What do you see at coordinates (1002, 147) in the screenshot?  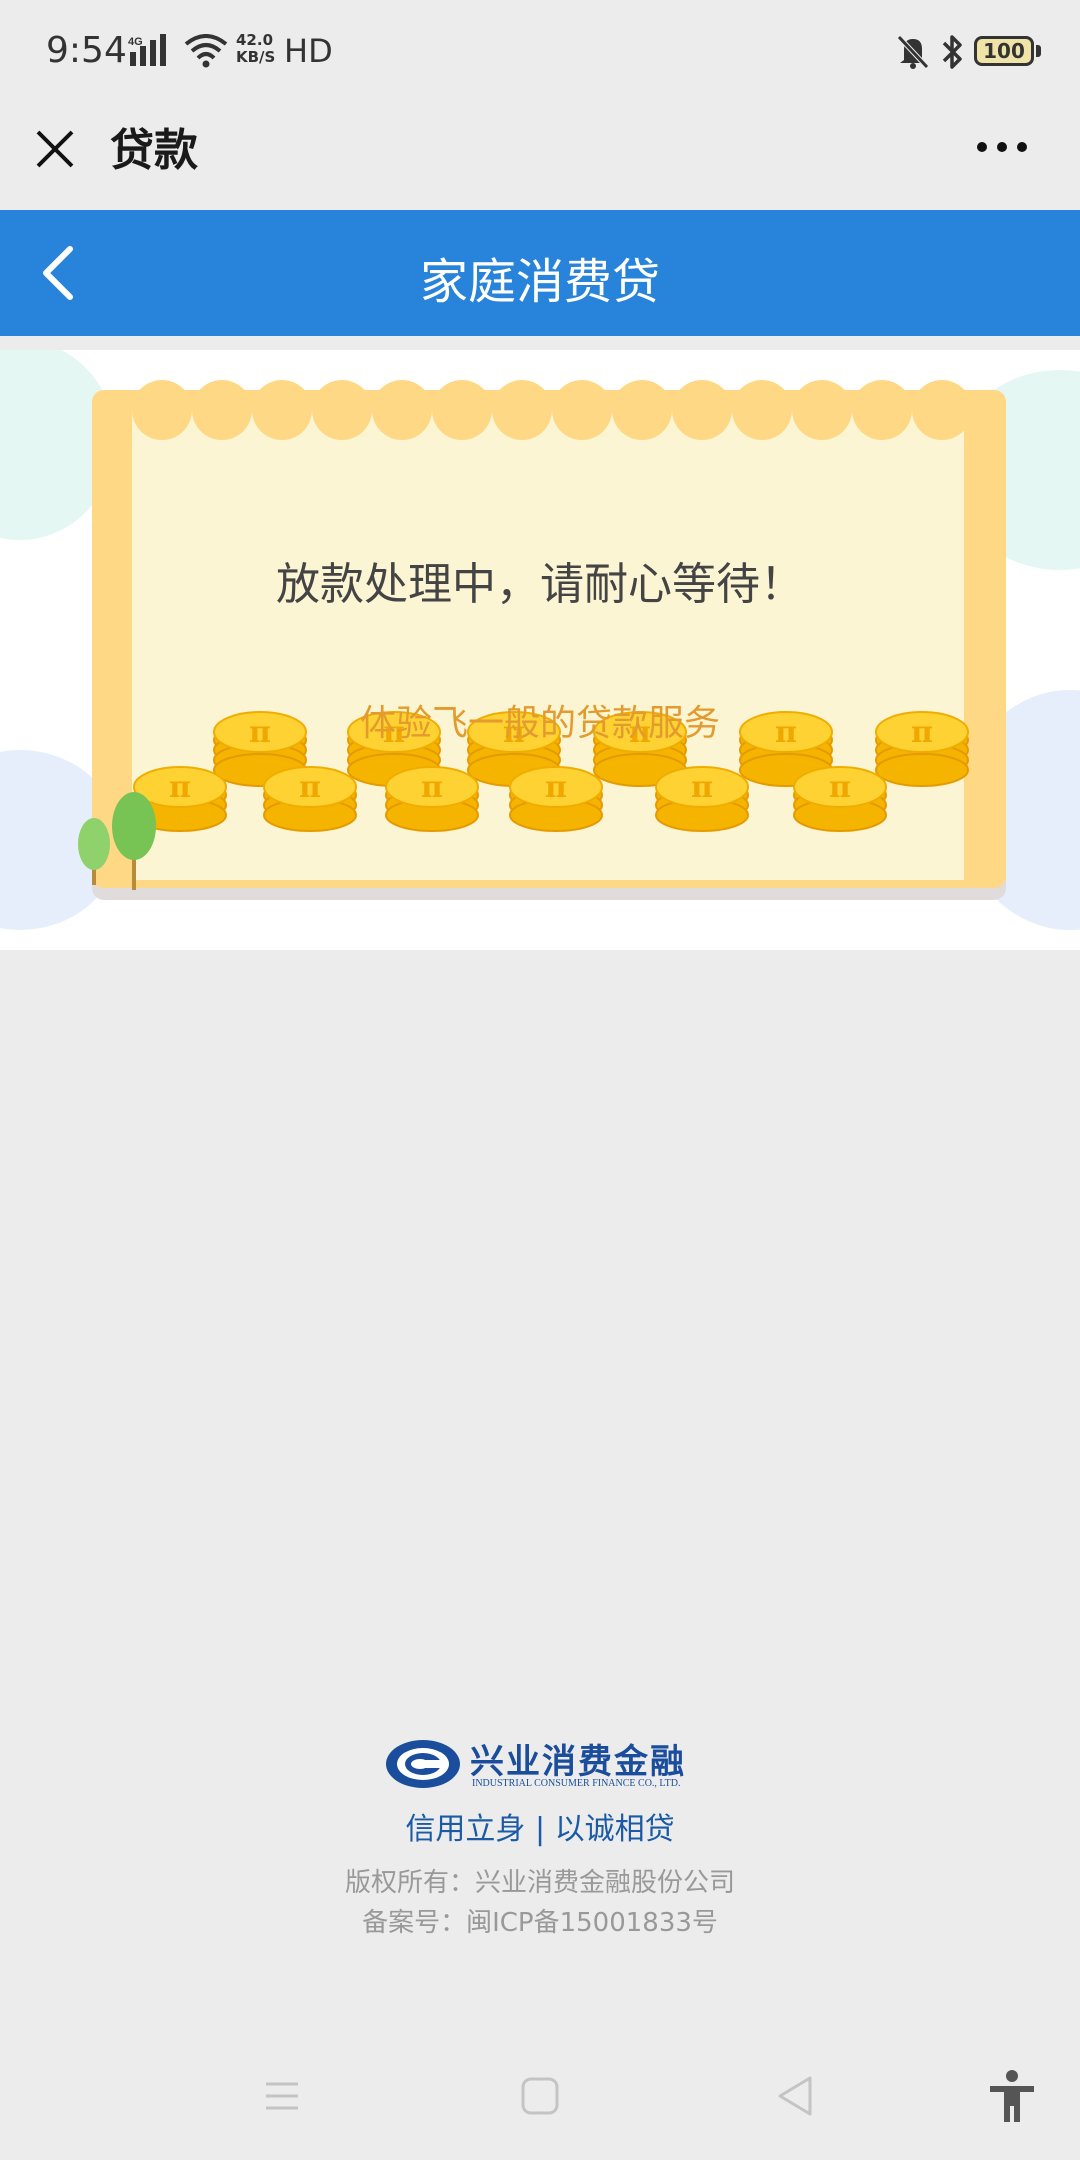 I see `more-icon` at bounding box center [1002, 147].